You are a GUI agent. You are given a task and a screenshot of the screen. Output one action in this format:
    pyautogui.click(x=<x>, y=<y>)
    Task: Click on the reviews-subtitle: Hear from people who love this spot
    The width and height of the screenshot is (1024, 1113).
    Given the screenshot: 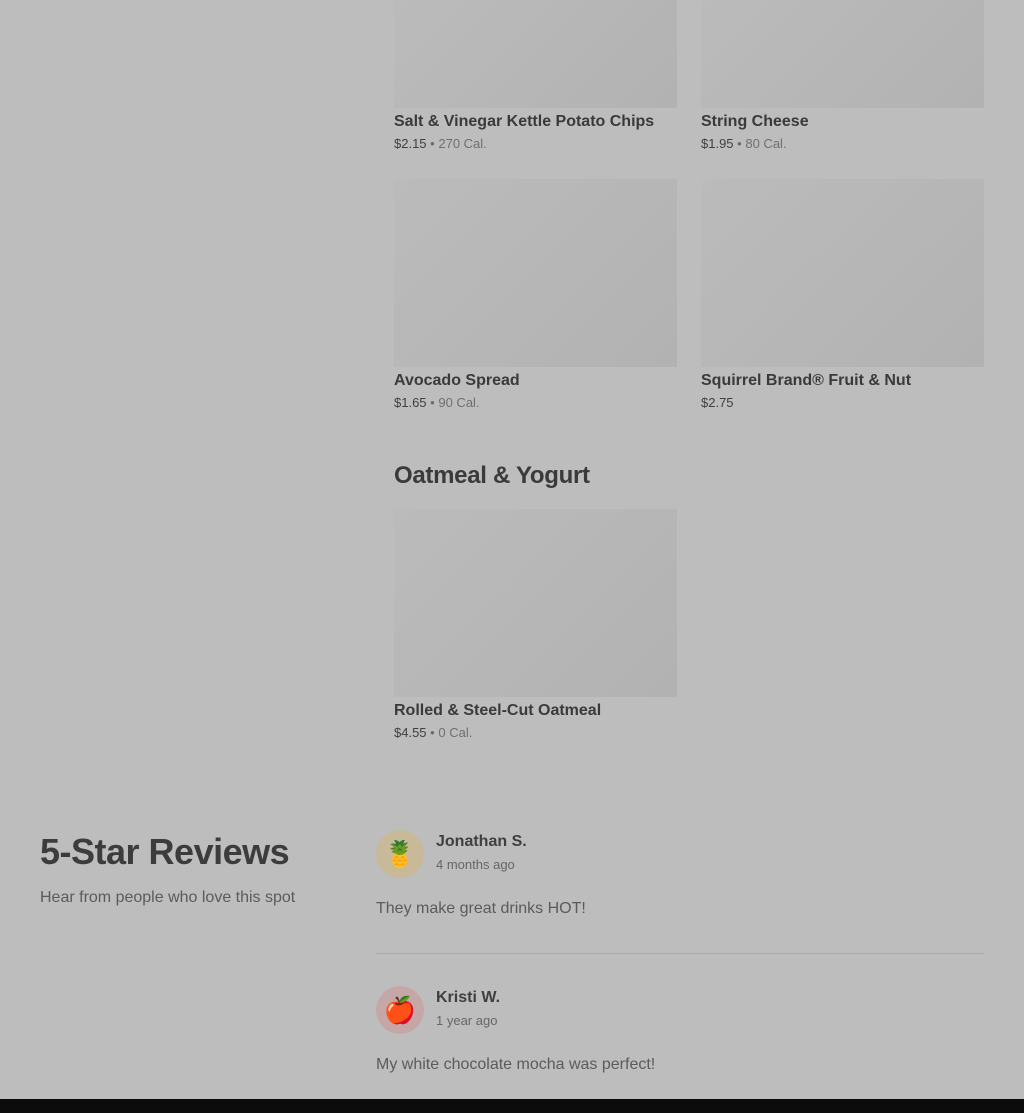 What is the action you would take?
    pyautogui.click(x=168, y=897)
    